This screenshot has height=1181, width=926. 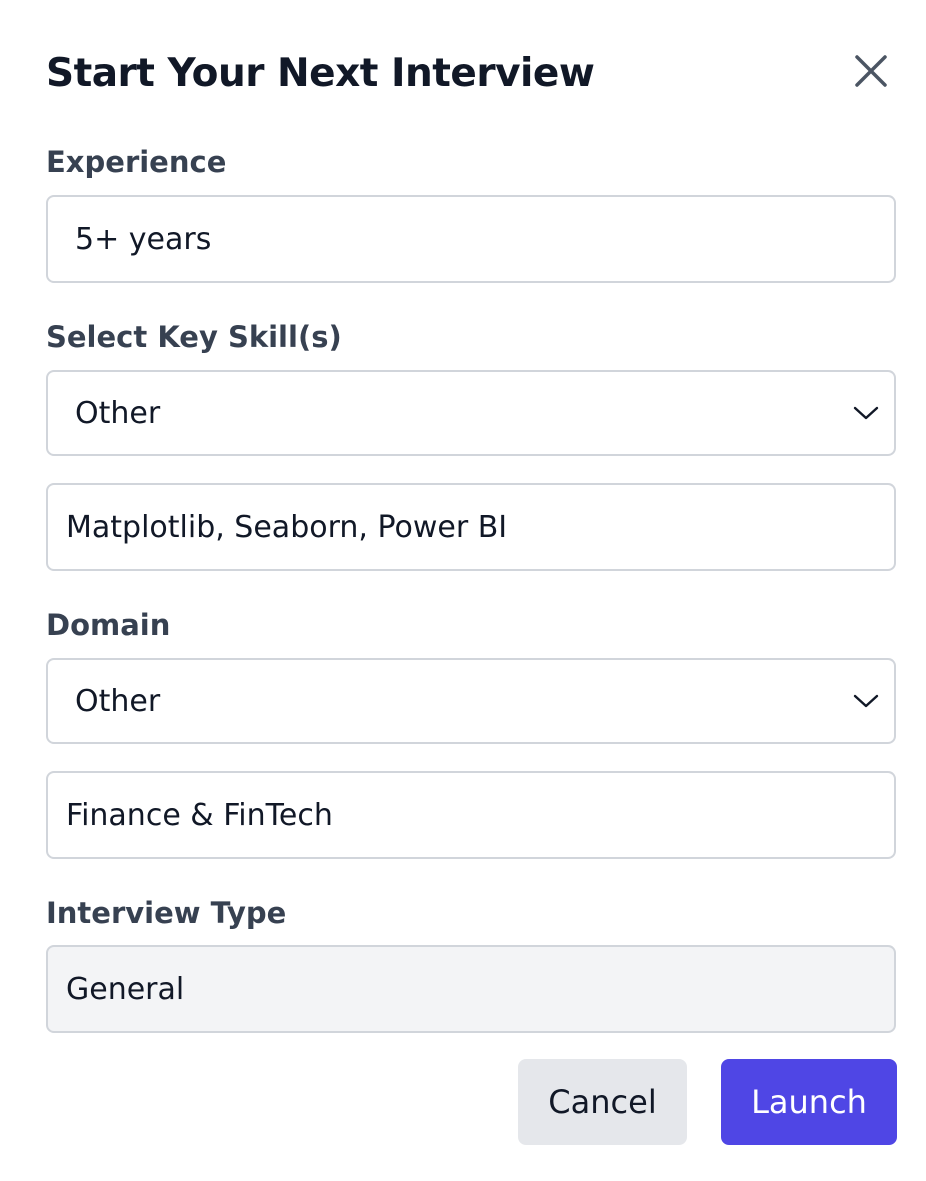 I want to click on custom-skills-value: Matplotlib, Seaborn, Power BI, so click(x=287, y=527).